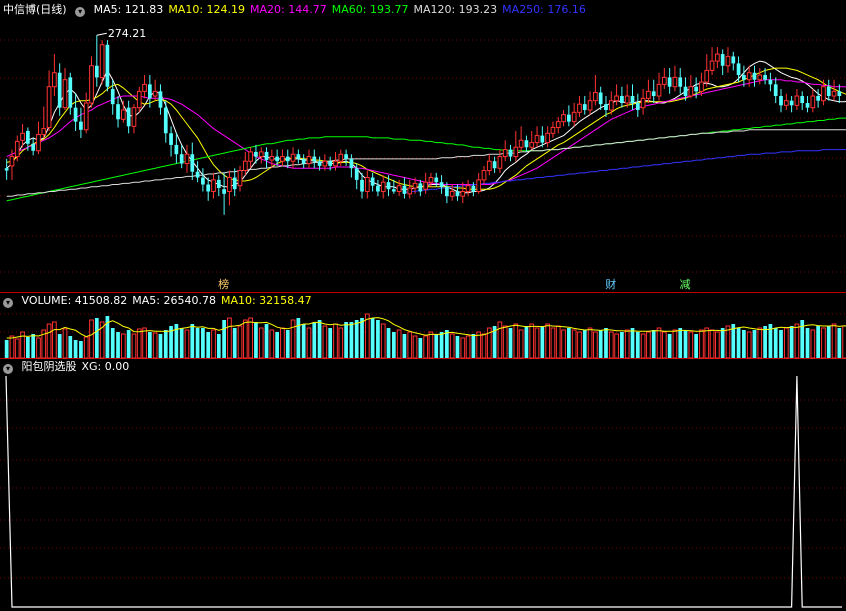  What do you see at coordinates (207, 9) in the screenshot?
I see `price-legend-item-1: MA10: 124.19` at bounding box center [207, 9].